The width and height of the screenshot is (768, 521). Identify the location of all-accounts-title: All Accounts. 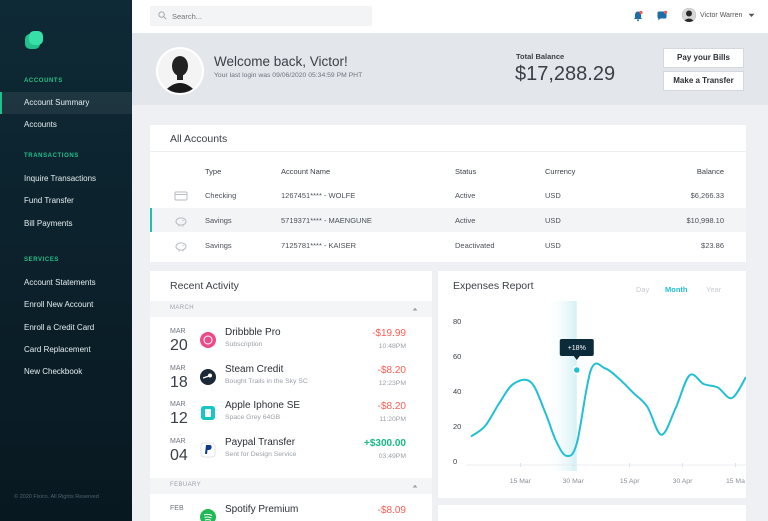
(199, 139).